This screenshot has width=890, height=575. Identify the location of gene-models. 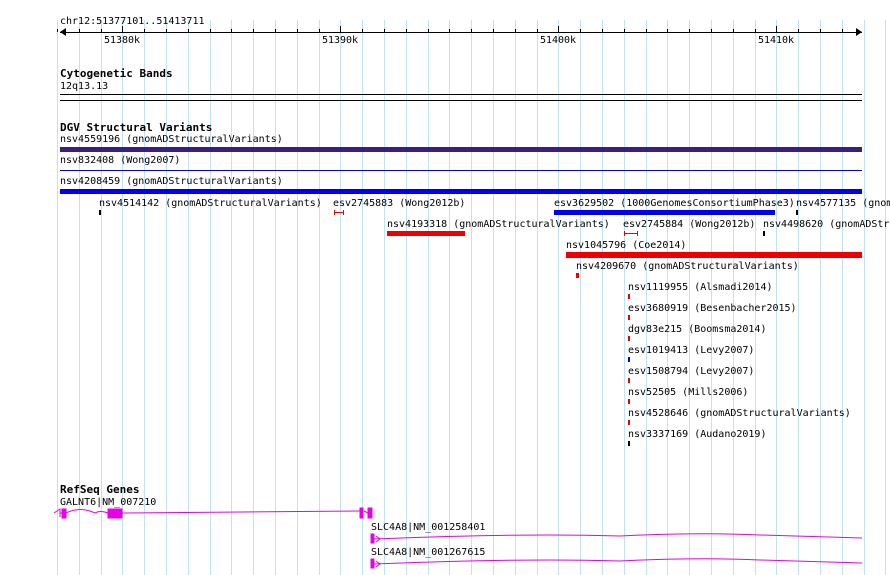
(458, 538).